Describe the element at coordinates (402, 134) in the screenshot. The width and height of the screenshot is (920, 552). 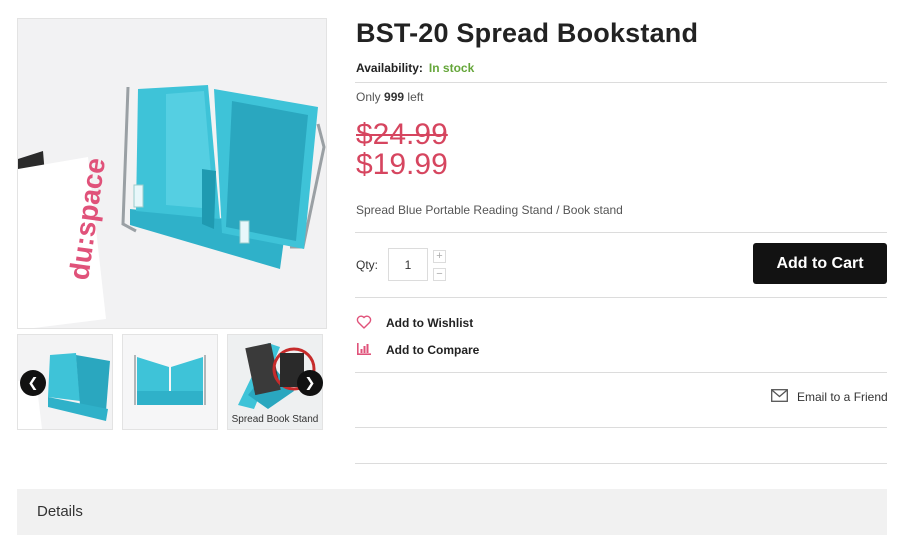
I see `old-price: $24.99` at that location.